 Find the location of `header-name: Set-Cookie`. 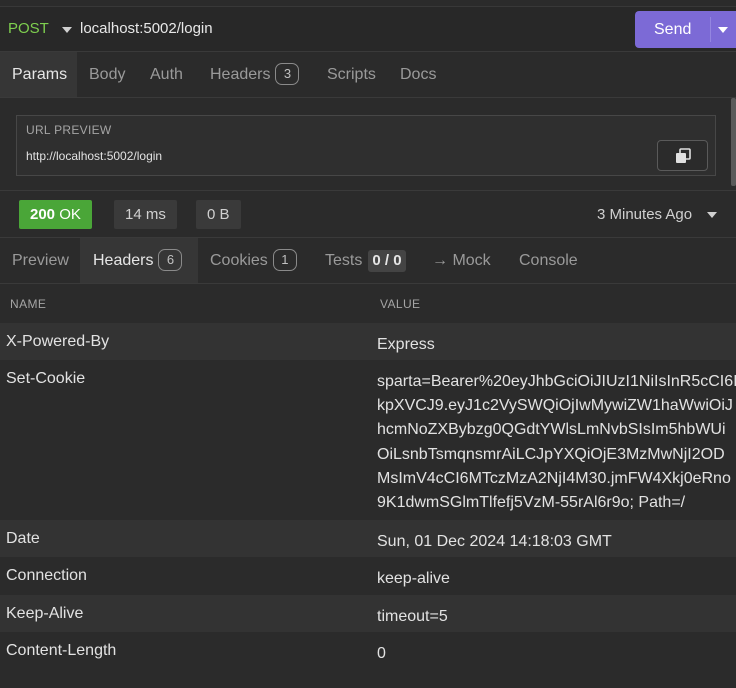

header-name: Set-Cookie is located at coordinates (46, 378).